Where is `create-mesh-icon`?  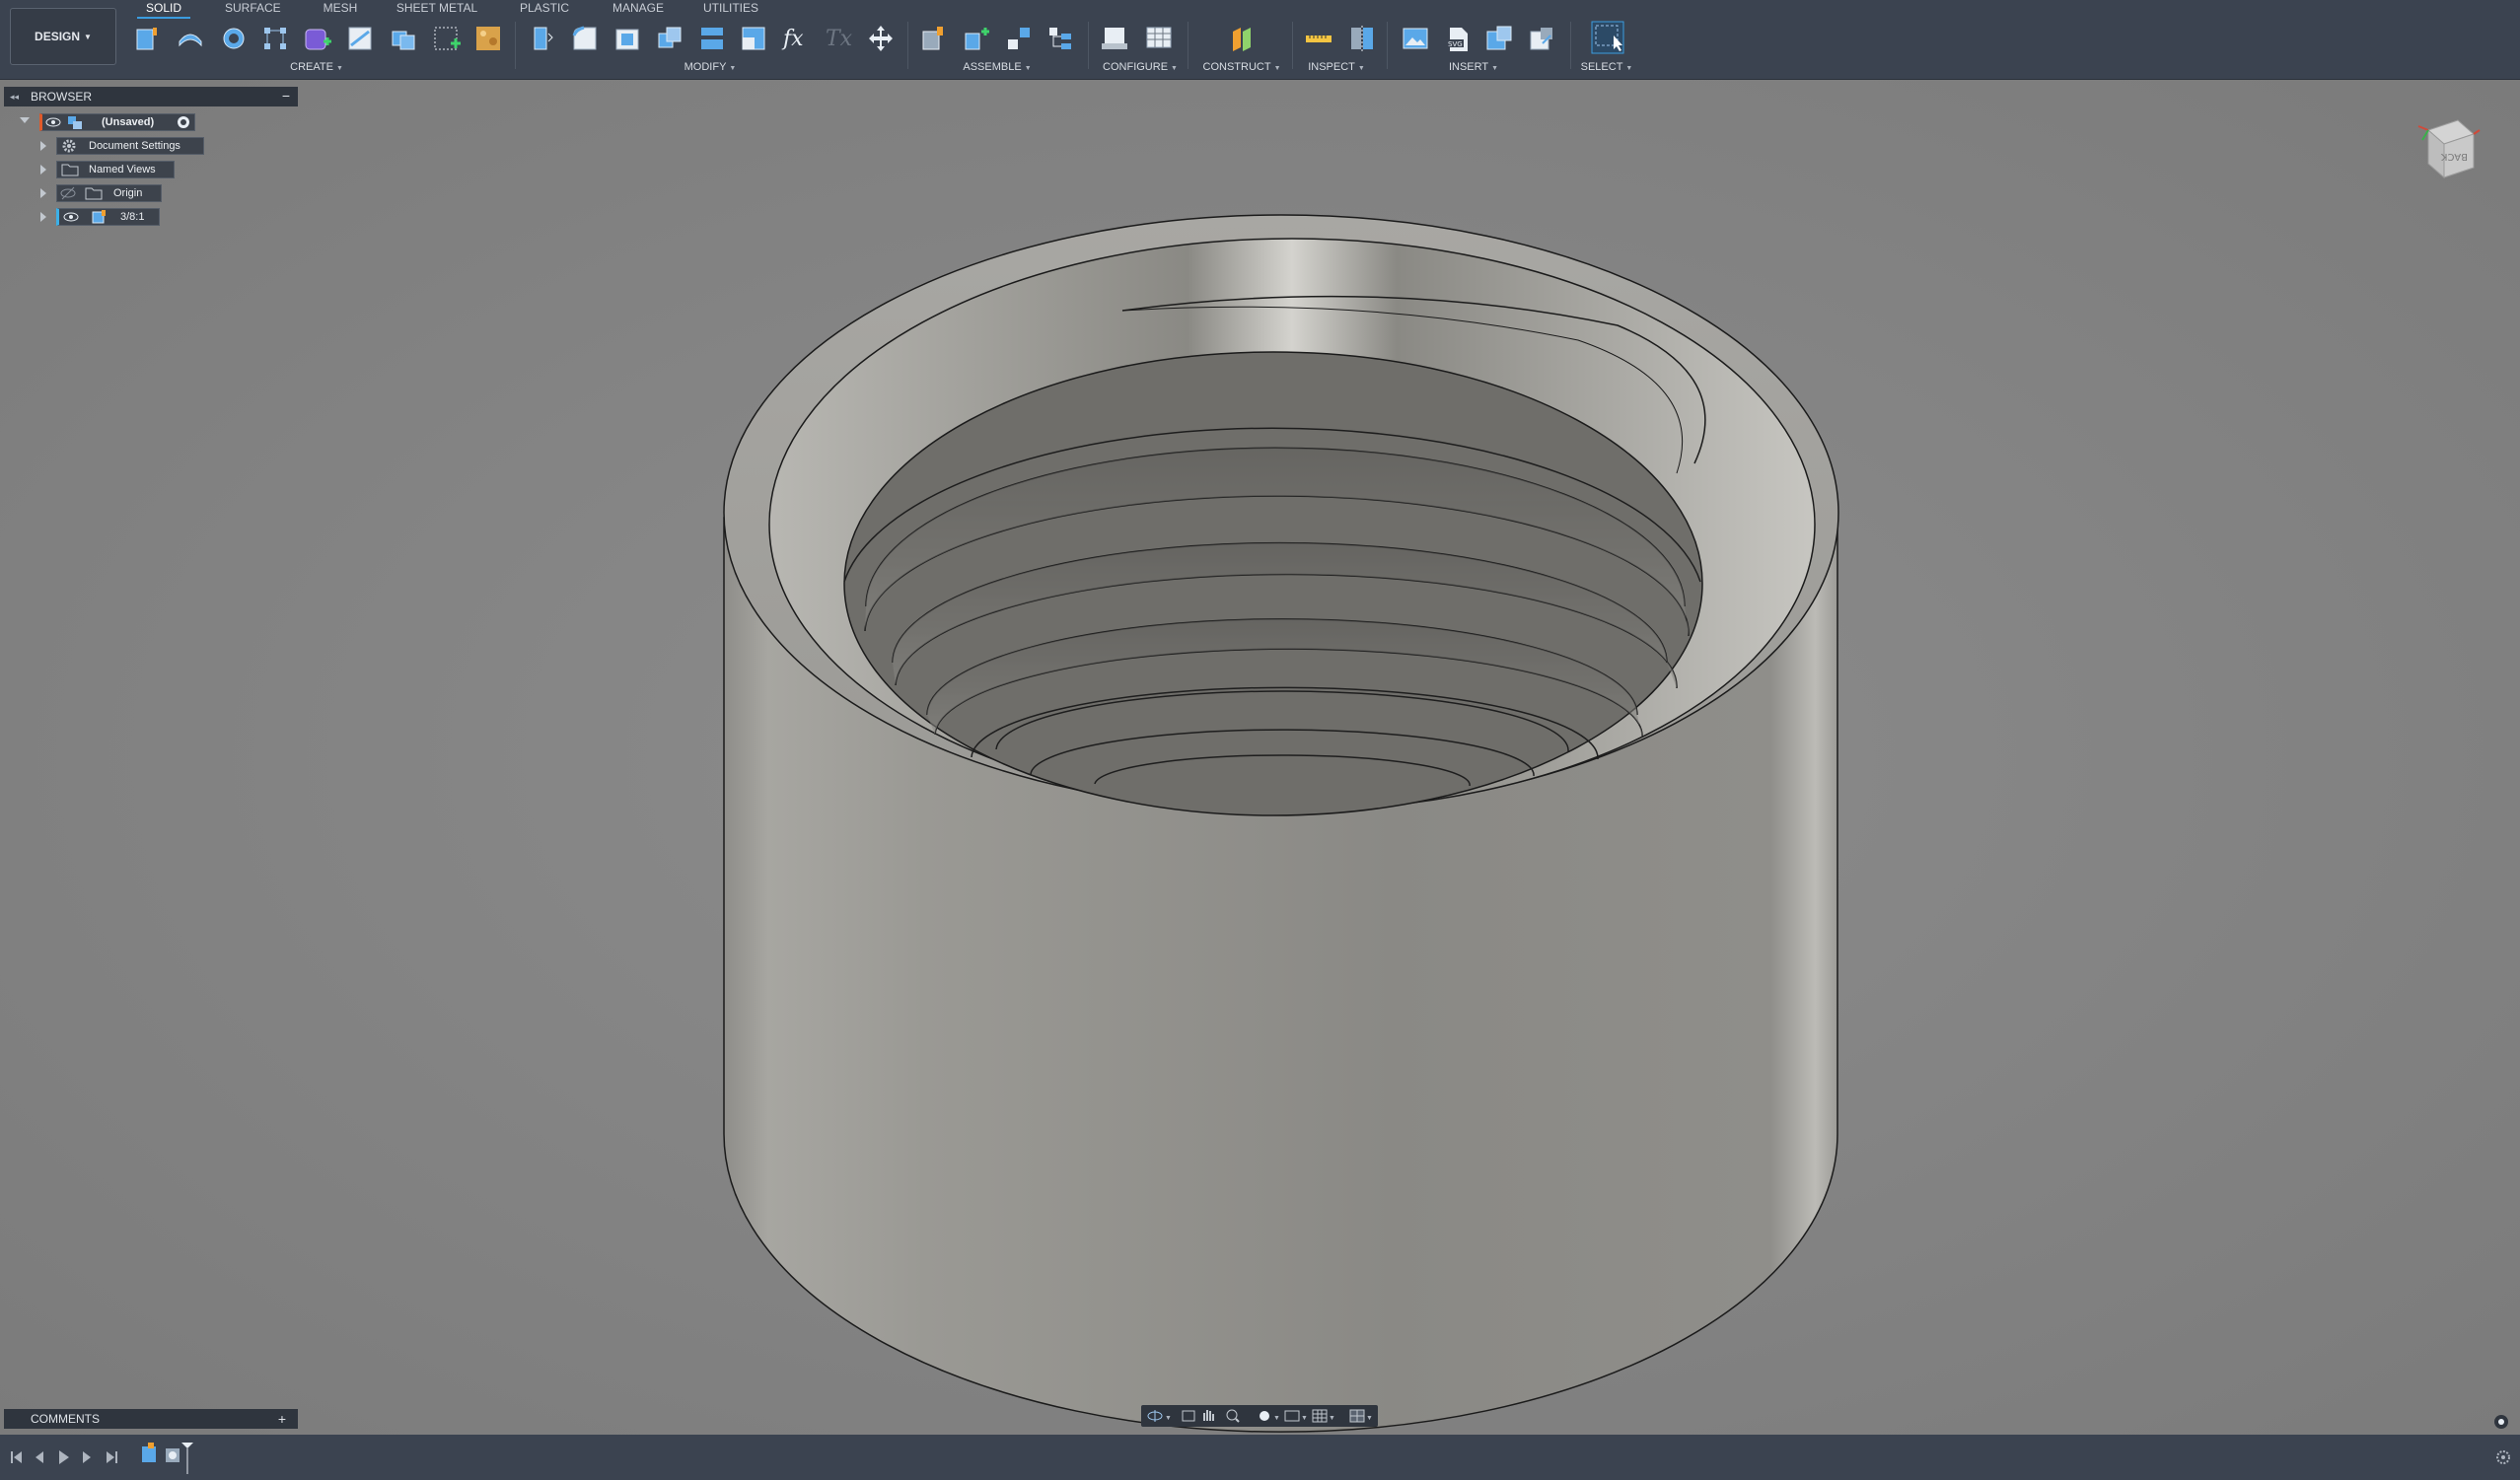
create-mesh-icon is located at coordinates (403, 38).